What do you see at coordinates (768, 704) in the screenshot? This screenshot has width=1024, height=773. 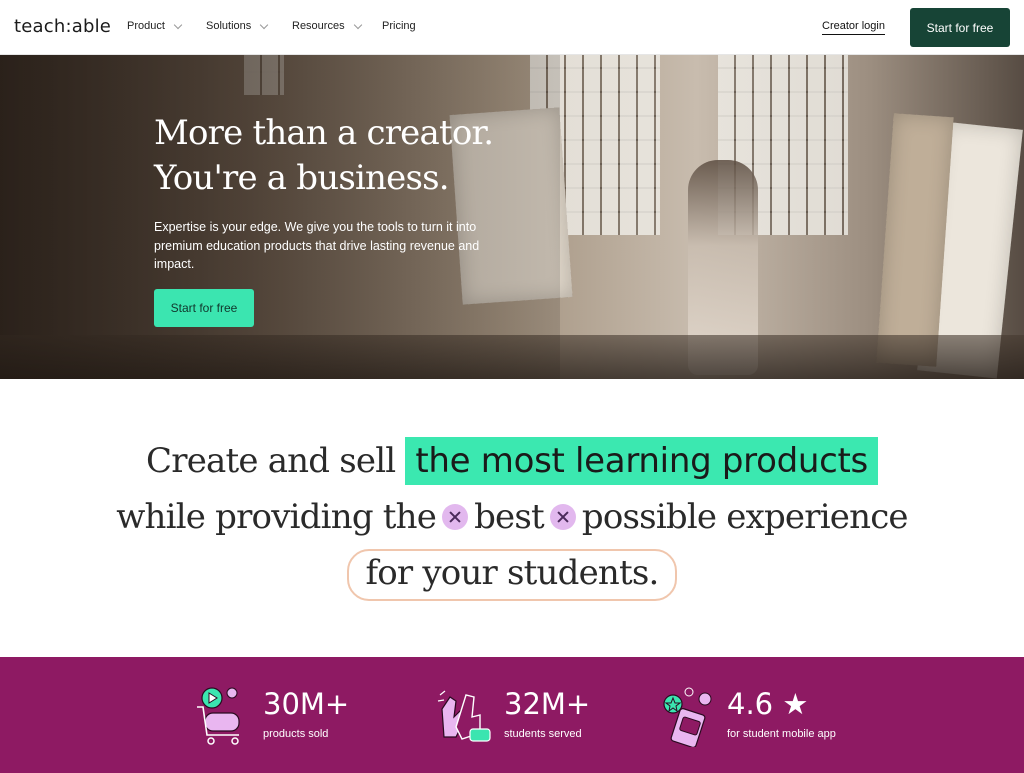 I see `stat-value: 4.6 ★` at bounding box center [768, 704].